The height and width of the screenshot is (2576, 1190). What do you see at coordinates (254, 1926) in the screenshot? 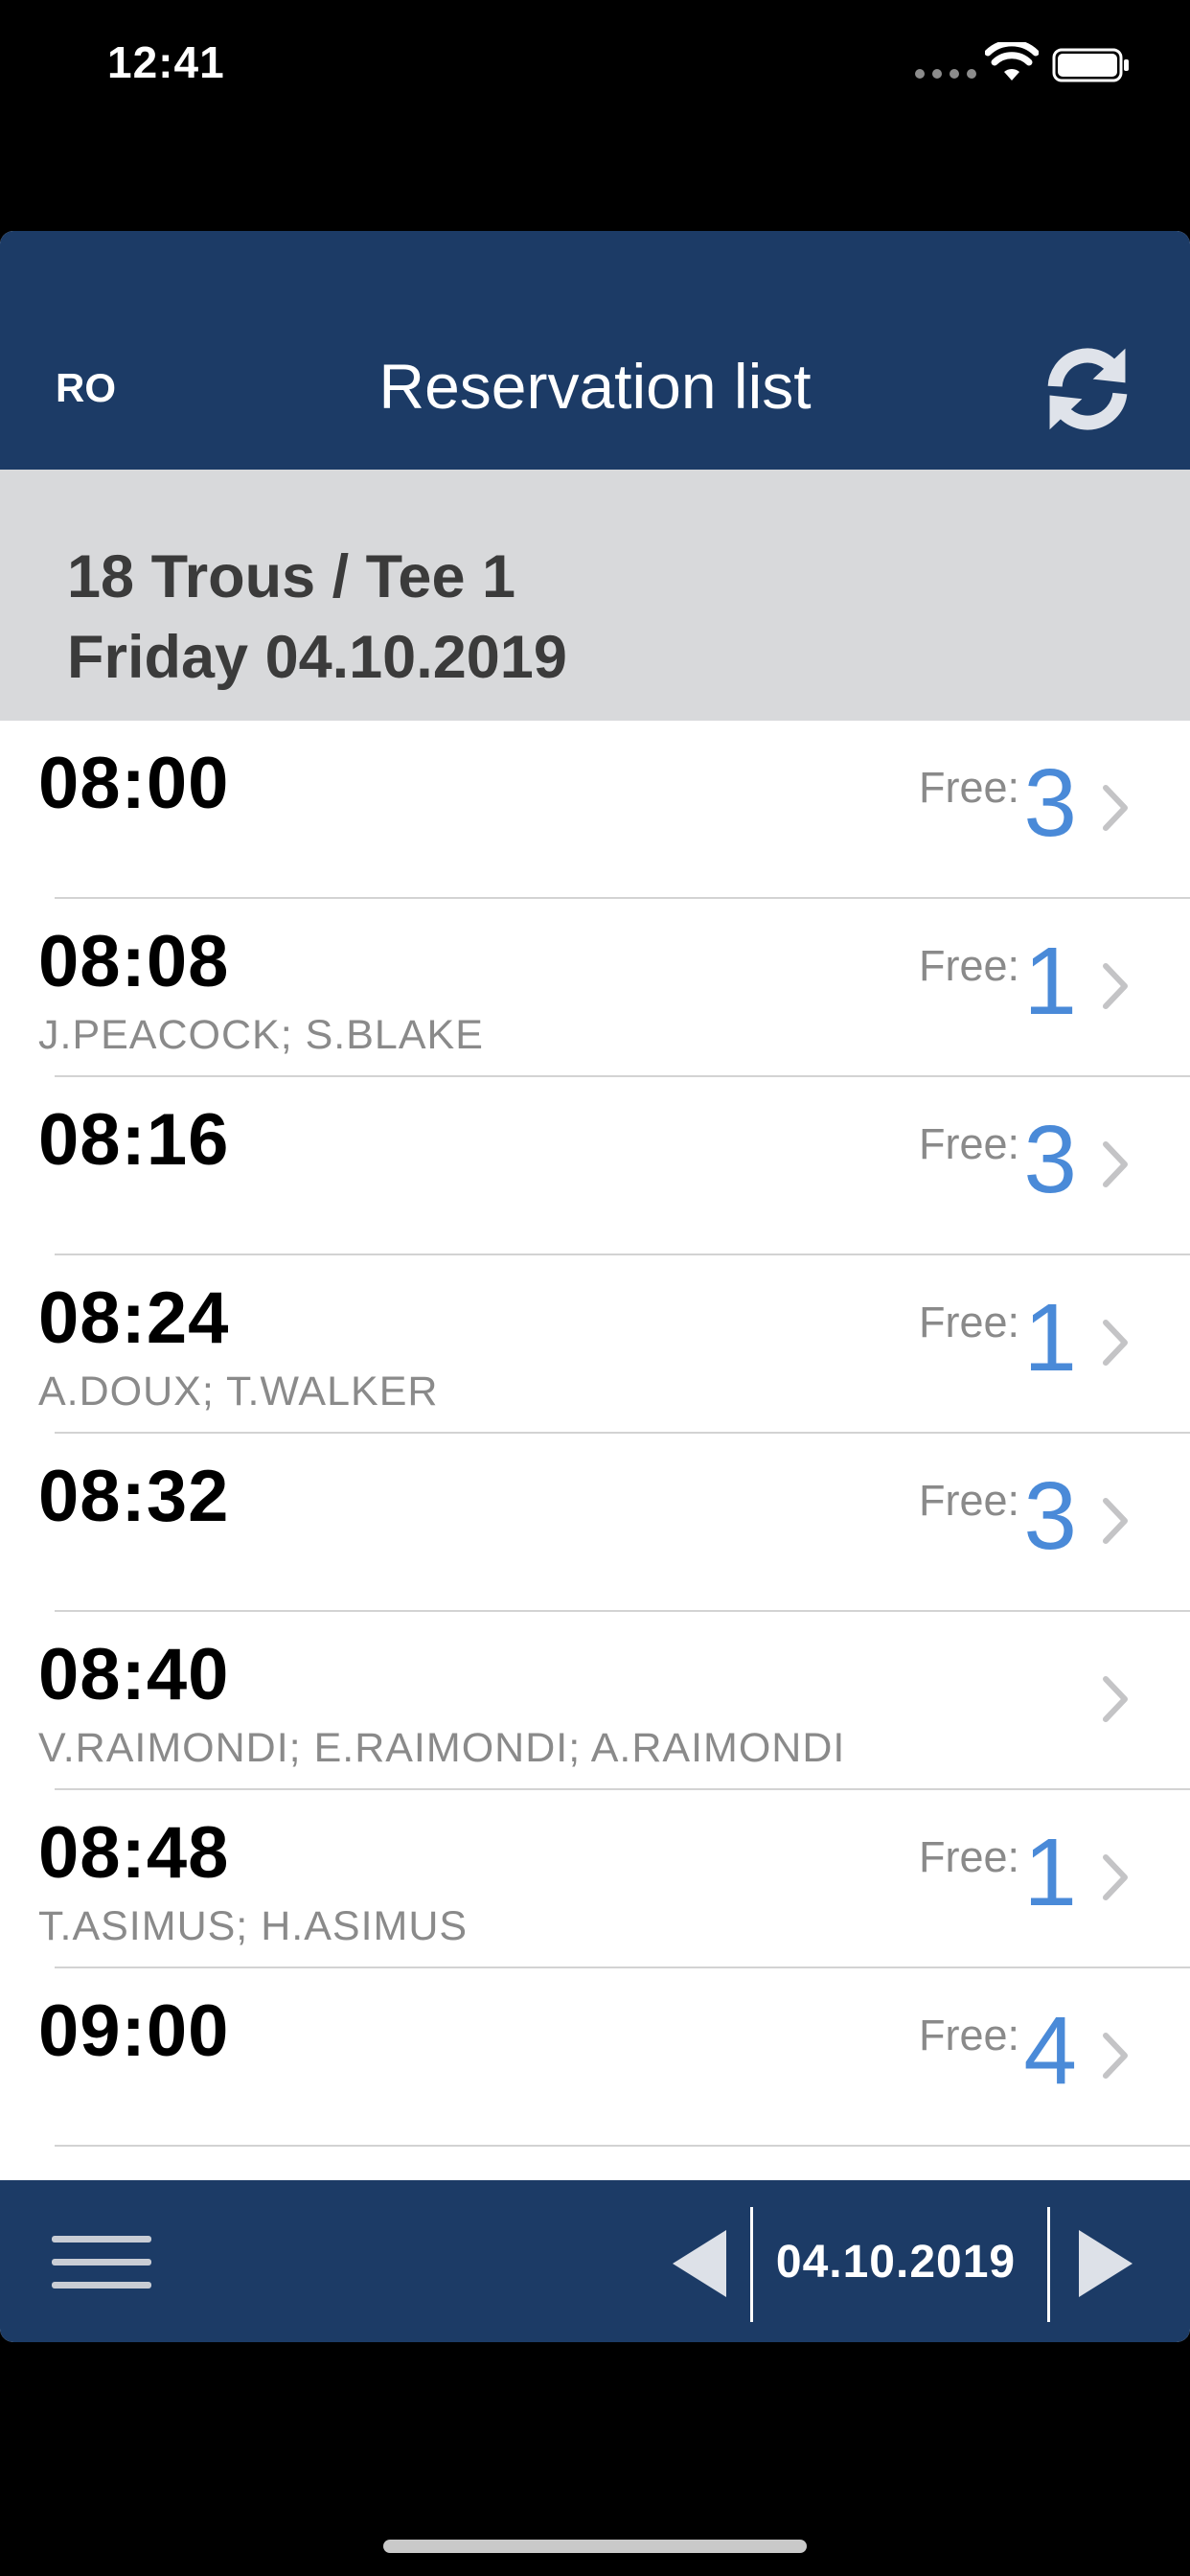
I see `player-names: T.ASIMUS; H.ASIMUS` at bounding box center [254, 1926].